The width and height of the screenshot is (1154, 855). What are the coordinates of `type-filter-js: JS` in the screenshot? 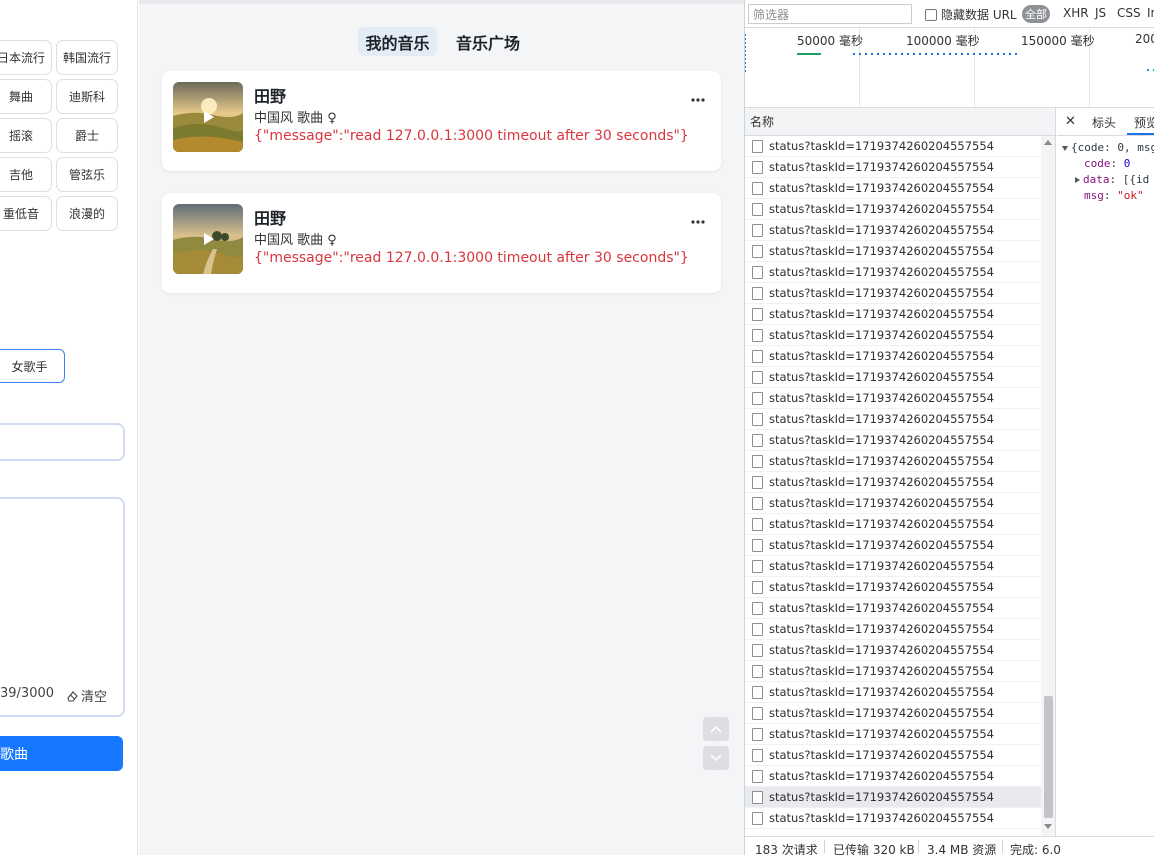 It's located at (1100, 13).